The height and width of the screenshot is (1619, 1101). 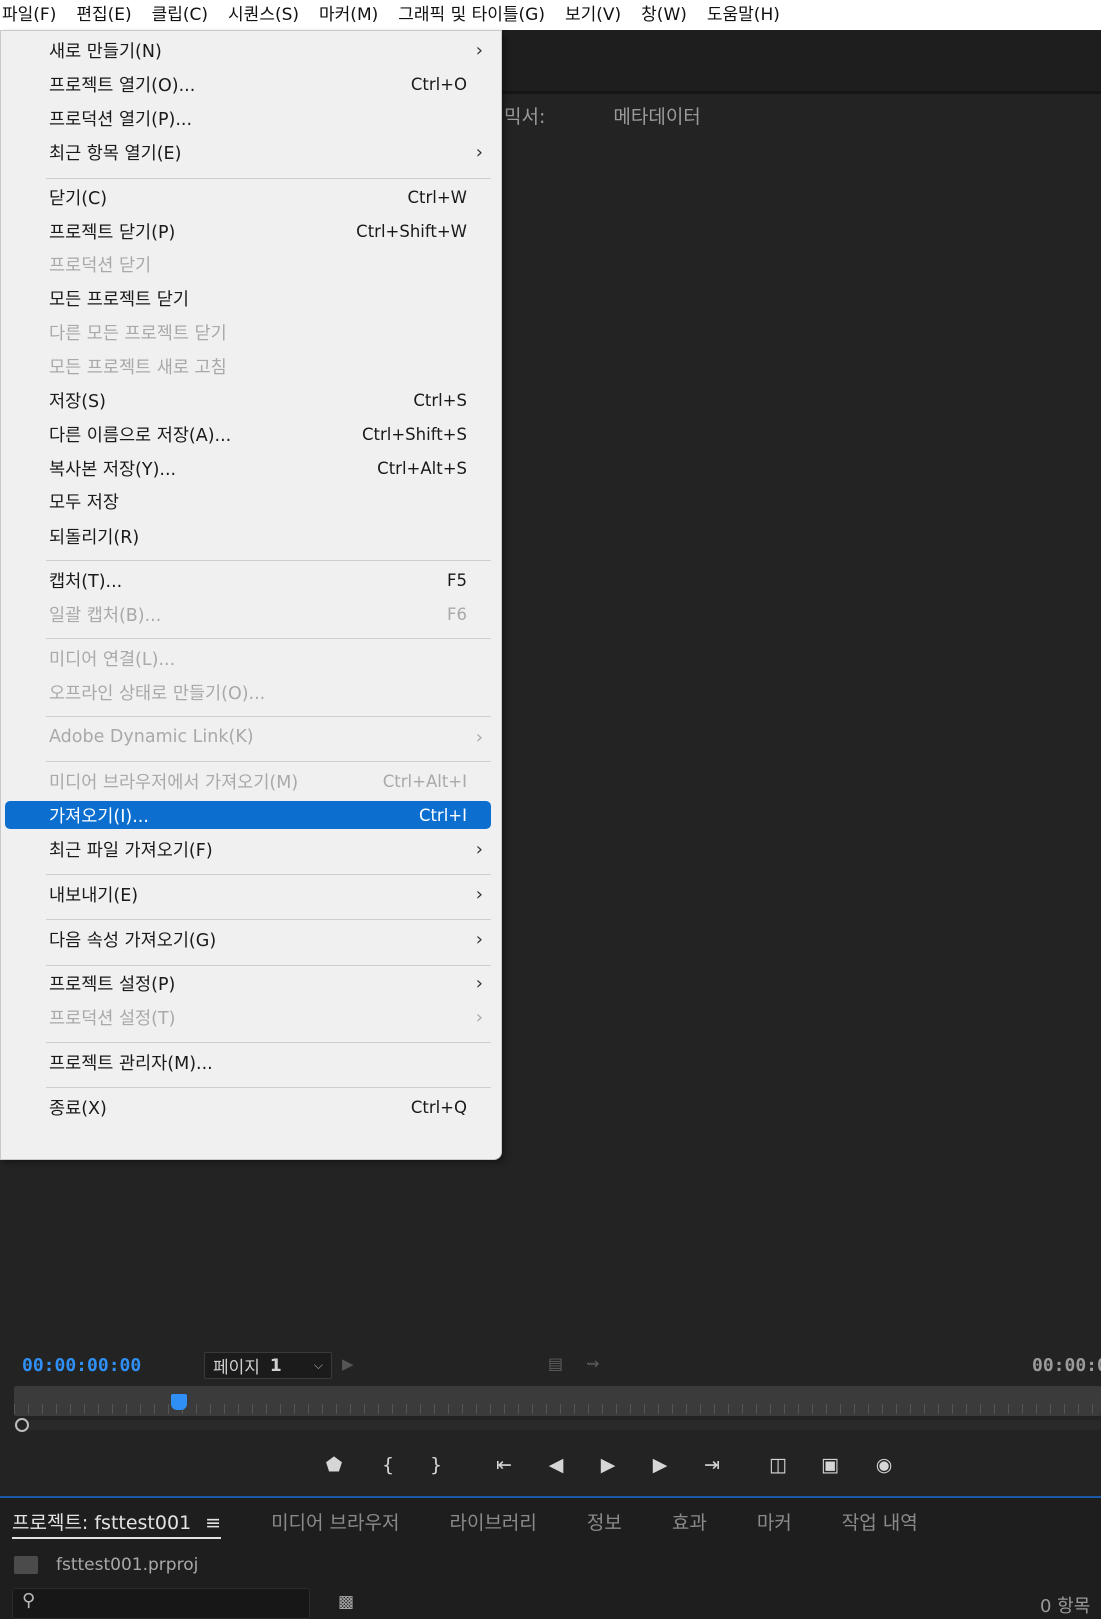 I want to click on playhead-timecode: 00:00:00:00, so click(x=81, y=1365).